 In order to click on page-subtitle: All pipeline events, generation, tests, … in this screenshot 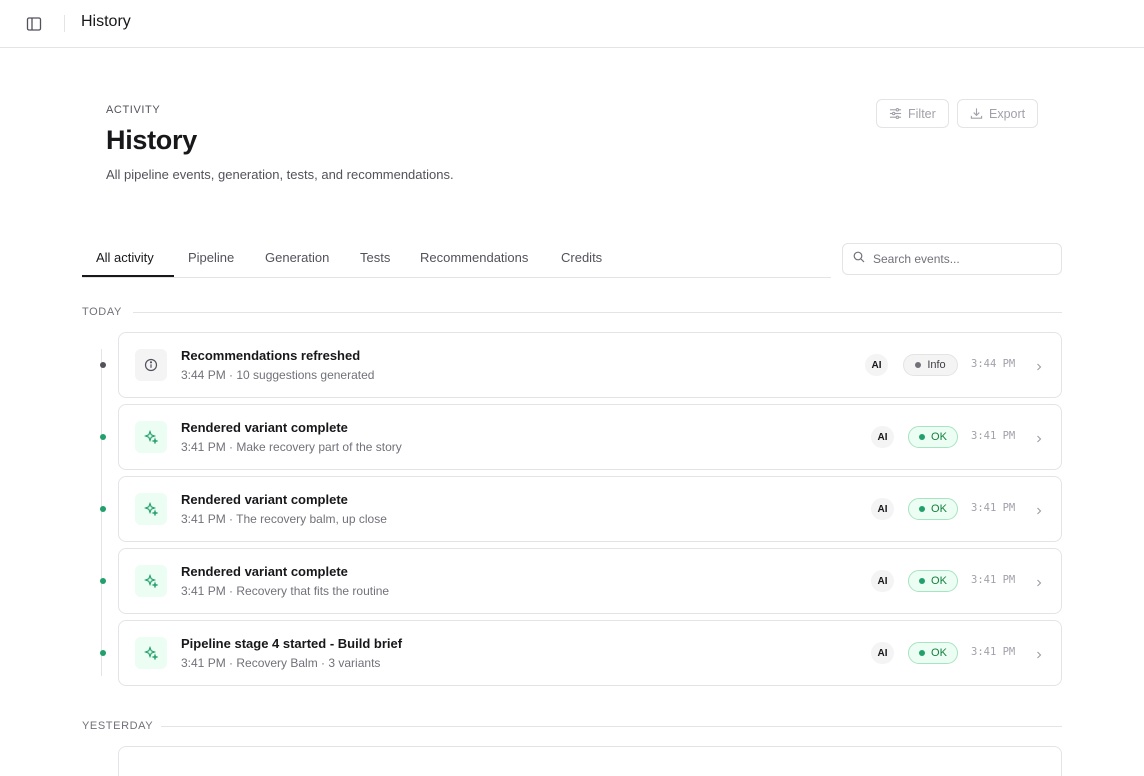, I will do `click(280, 174)`.